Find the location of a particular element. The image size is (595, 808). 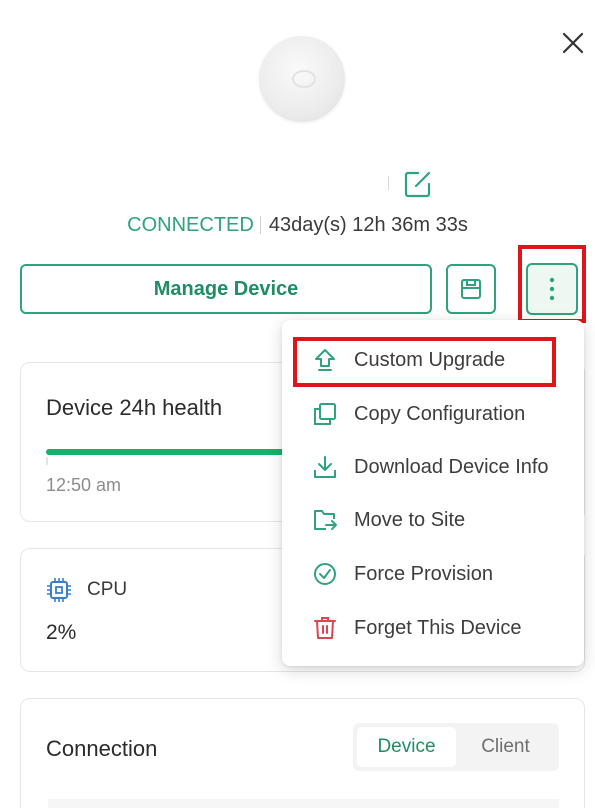

copy-icon is located at coordinates (325, 414).